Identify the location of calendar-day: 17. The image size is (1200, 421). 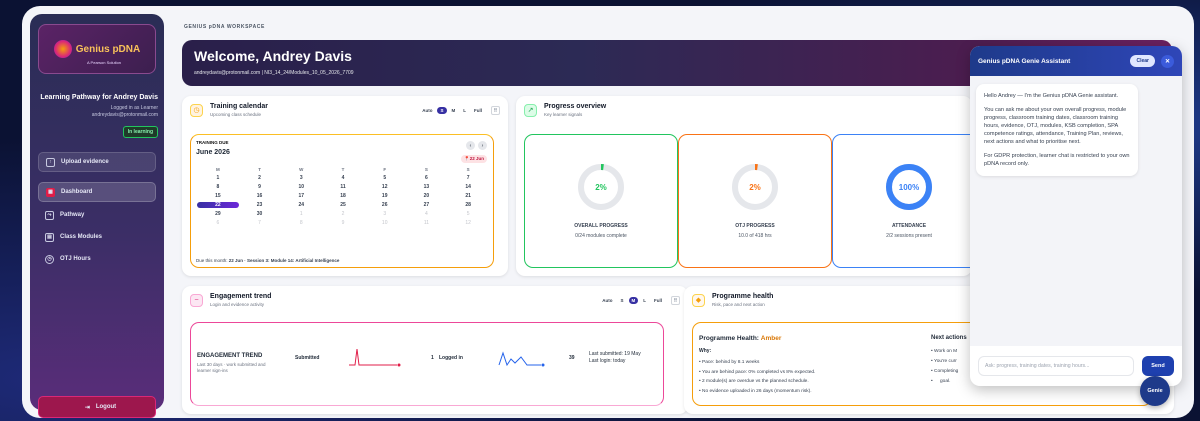
(301, 196).